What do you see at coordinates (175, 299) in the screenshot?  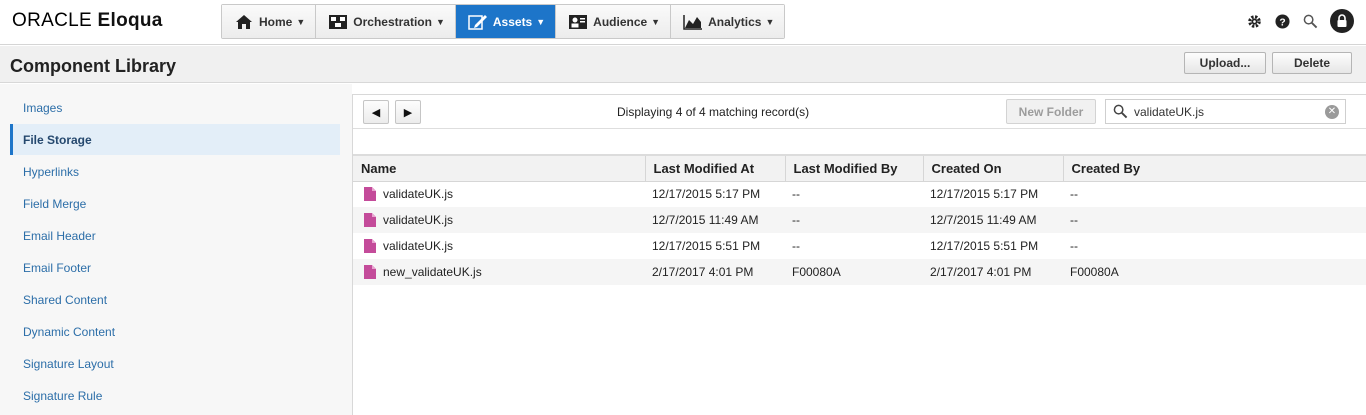 I see `sidebar-item-shared-content: Shared Content` at bounding box center [175, 299].